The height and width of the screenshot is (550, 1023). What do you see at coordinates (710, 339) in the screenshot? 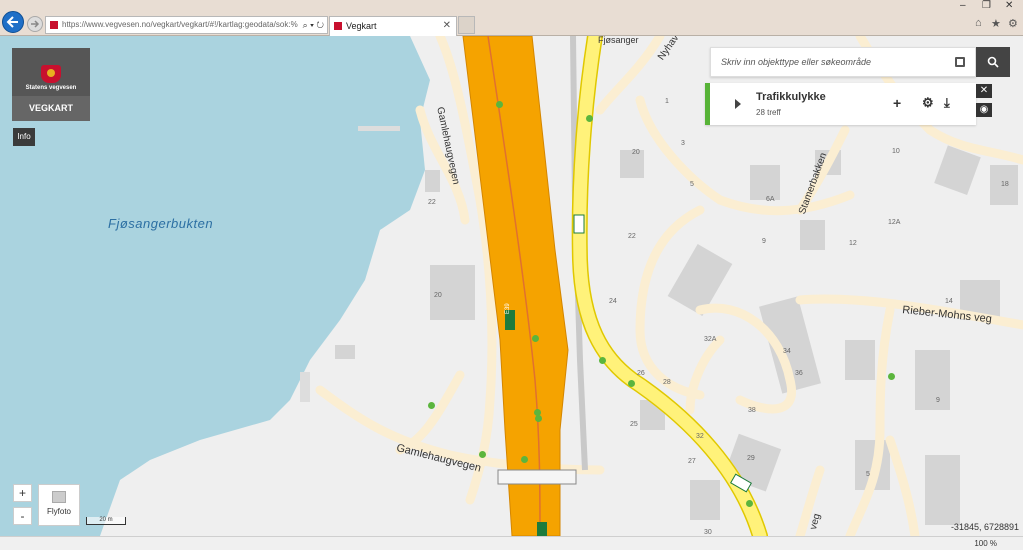
I see `house-number: 32A` at bounding box center [710, 339].